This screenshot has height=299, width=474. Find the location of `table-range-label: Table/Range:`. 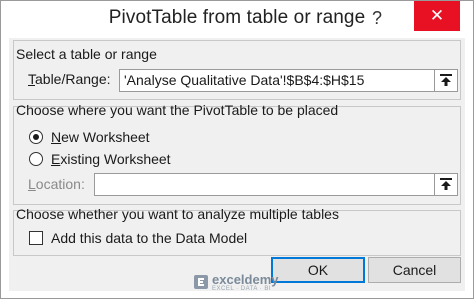

table-range-label: Table/Range: is located at coordinates (69, 79).